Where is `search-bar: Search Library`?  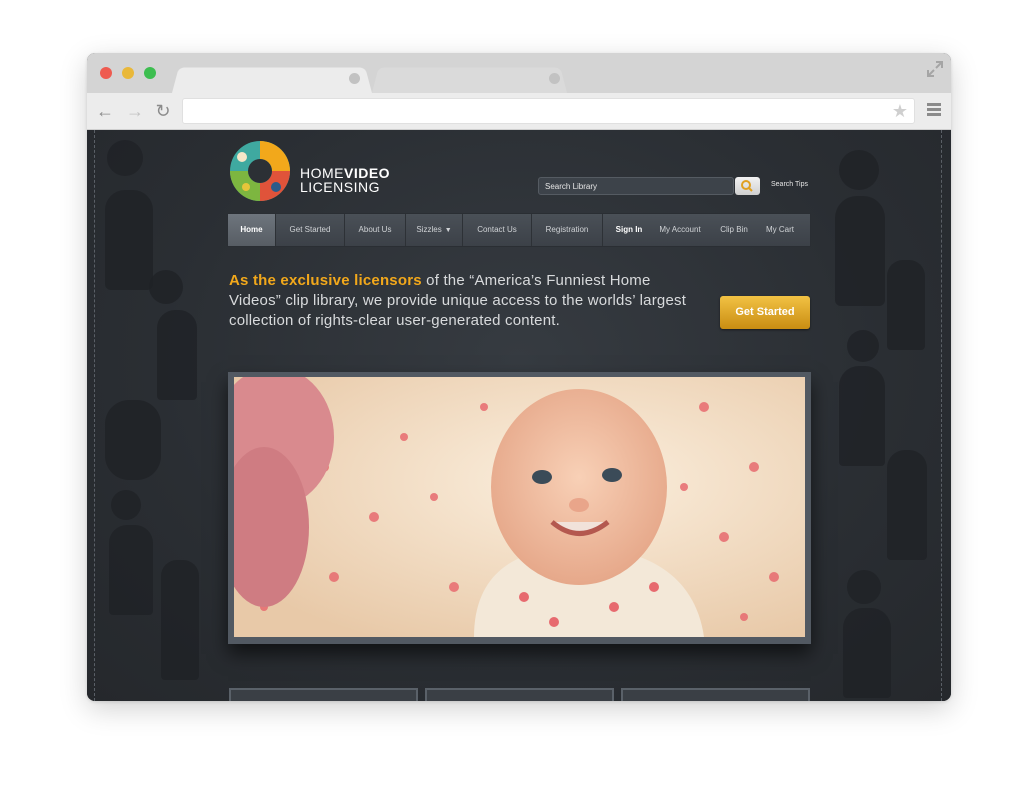 search-bar: Search Library is located at coordinates (649, 186).